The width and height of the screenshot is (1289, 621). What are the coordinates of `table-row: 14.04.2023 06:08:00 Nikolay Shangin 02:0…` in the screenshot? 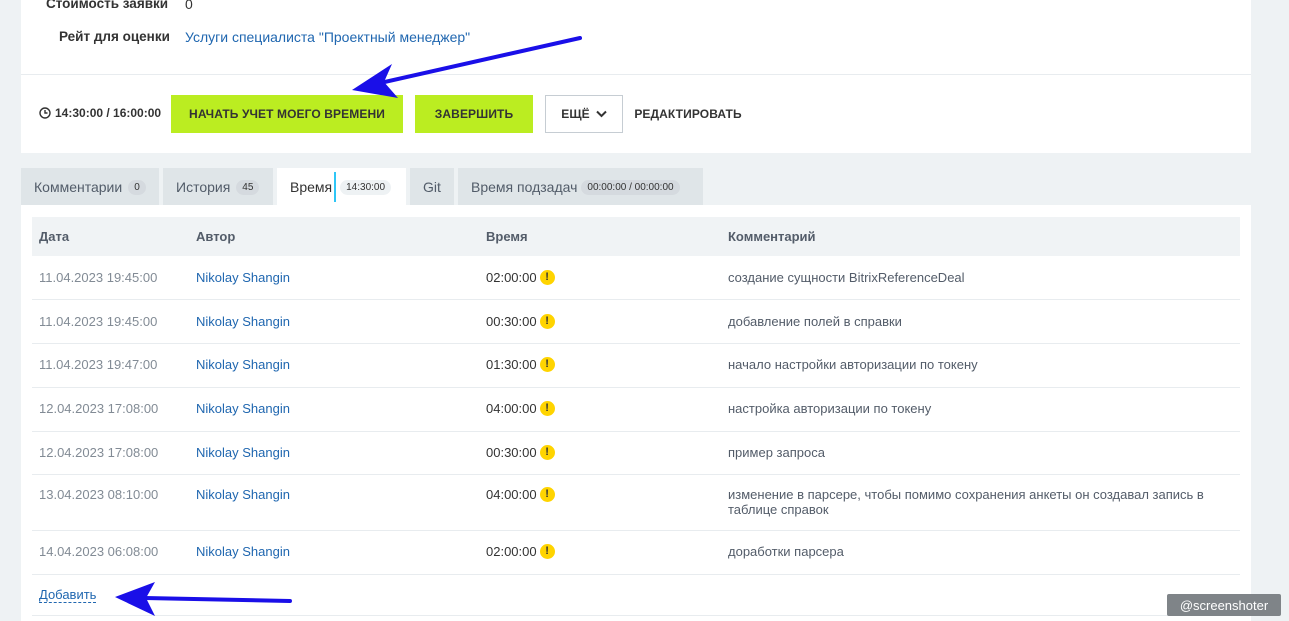 It's located at (636, 553).